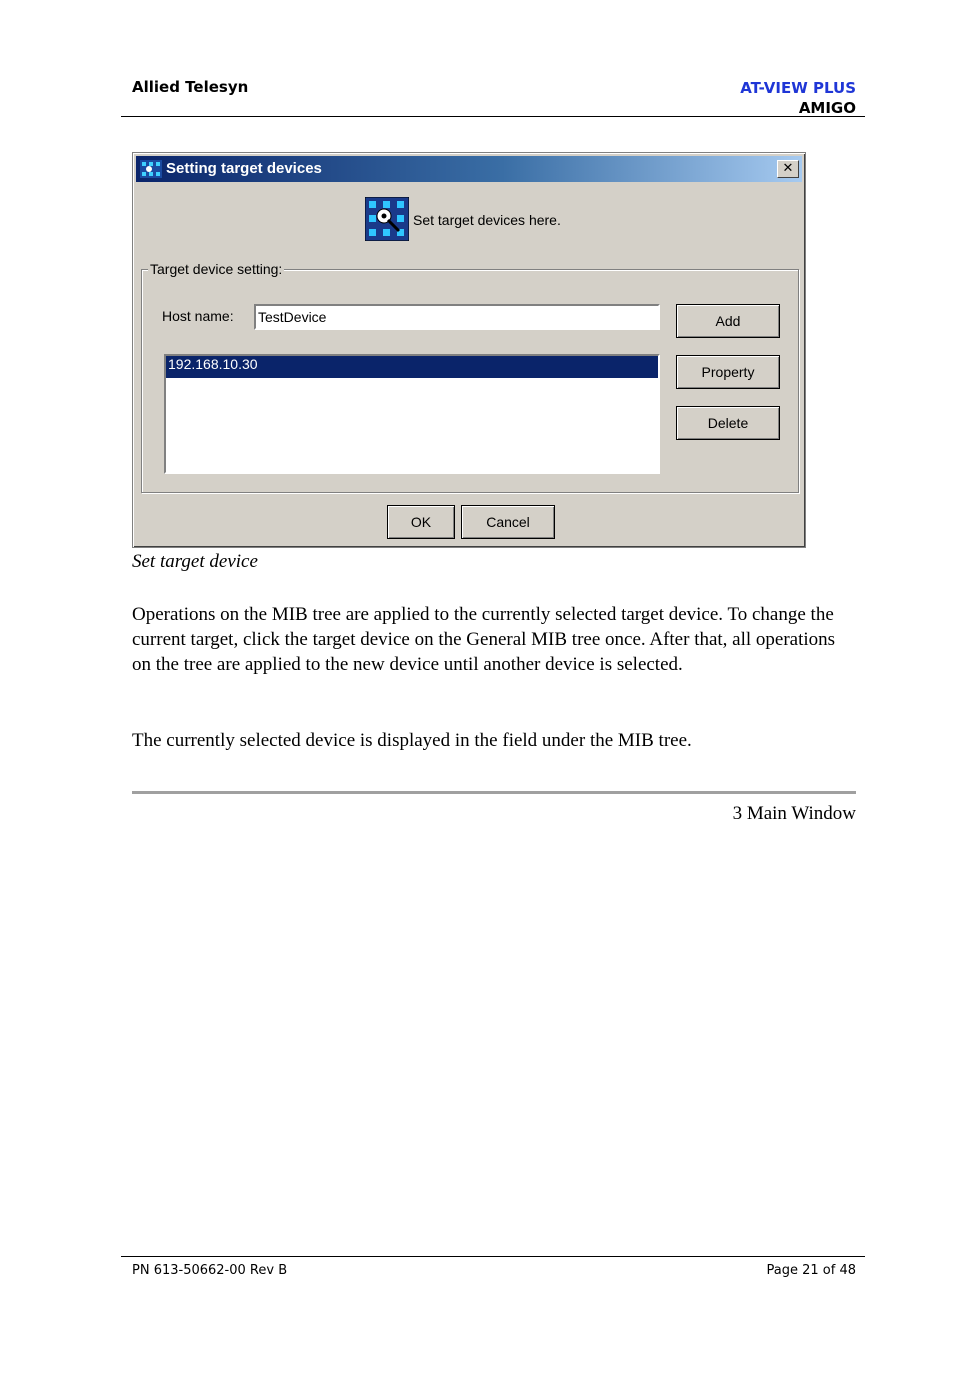  I want to click on ok-button: OK, so click(421, 522).